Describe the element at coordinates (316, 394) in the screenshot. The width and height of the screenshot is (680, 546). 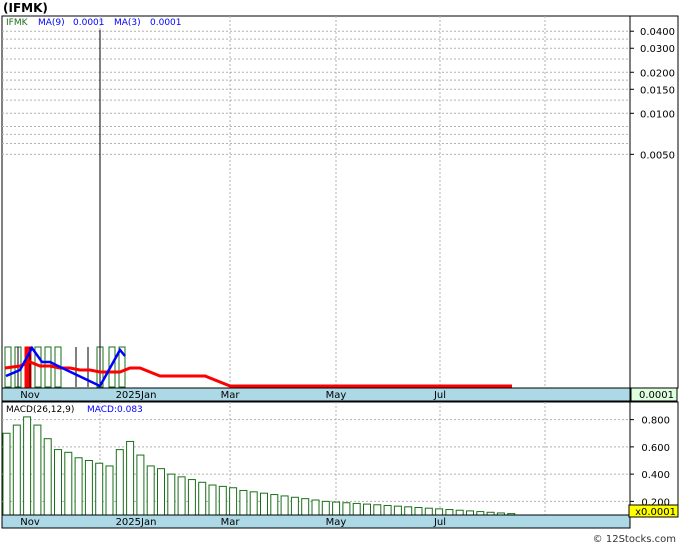
I see `price-x-axis-band` at that location.